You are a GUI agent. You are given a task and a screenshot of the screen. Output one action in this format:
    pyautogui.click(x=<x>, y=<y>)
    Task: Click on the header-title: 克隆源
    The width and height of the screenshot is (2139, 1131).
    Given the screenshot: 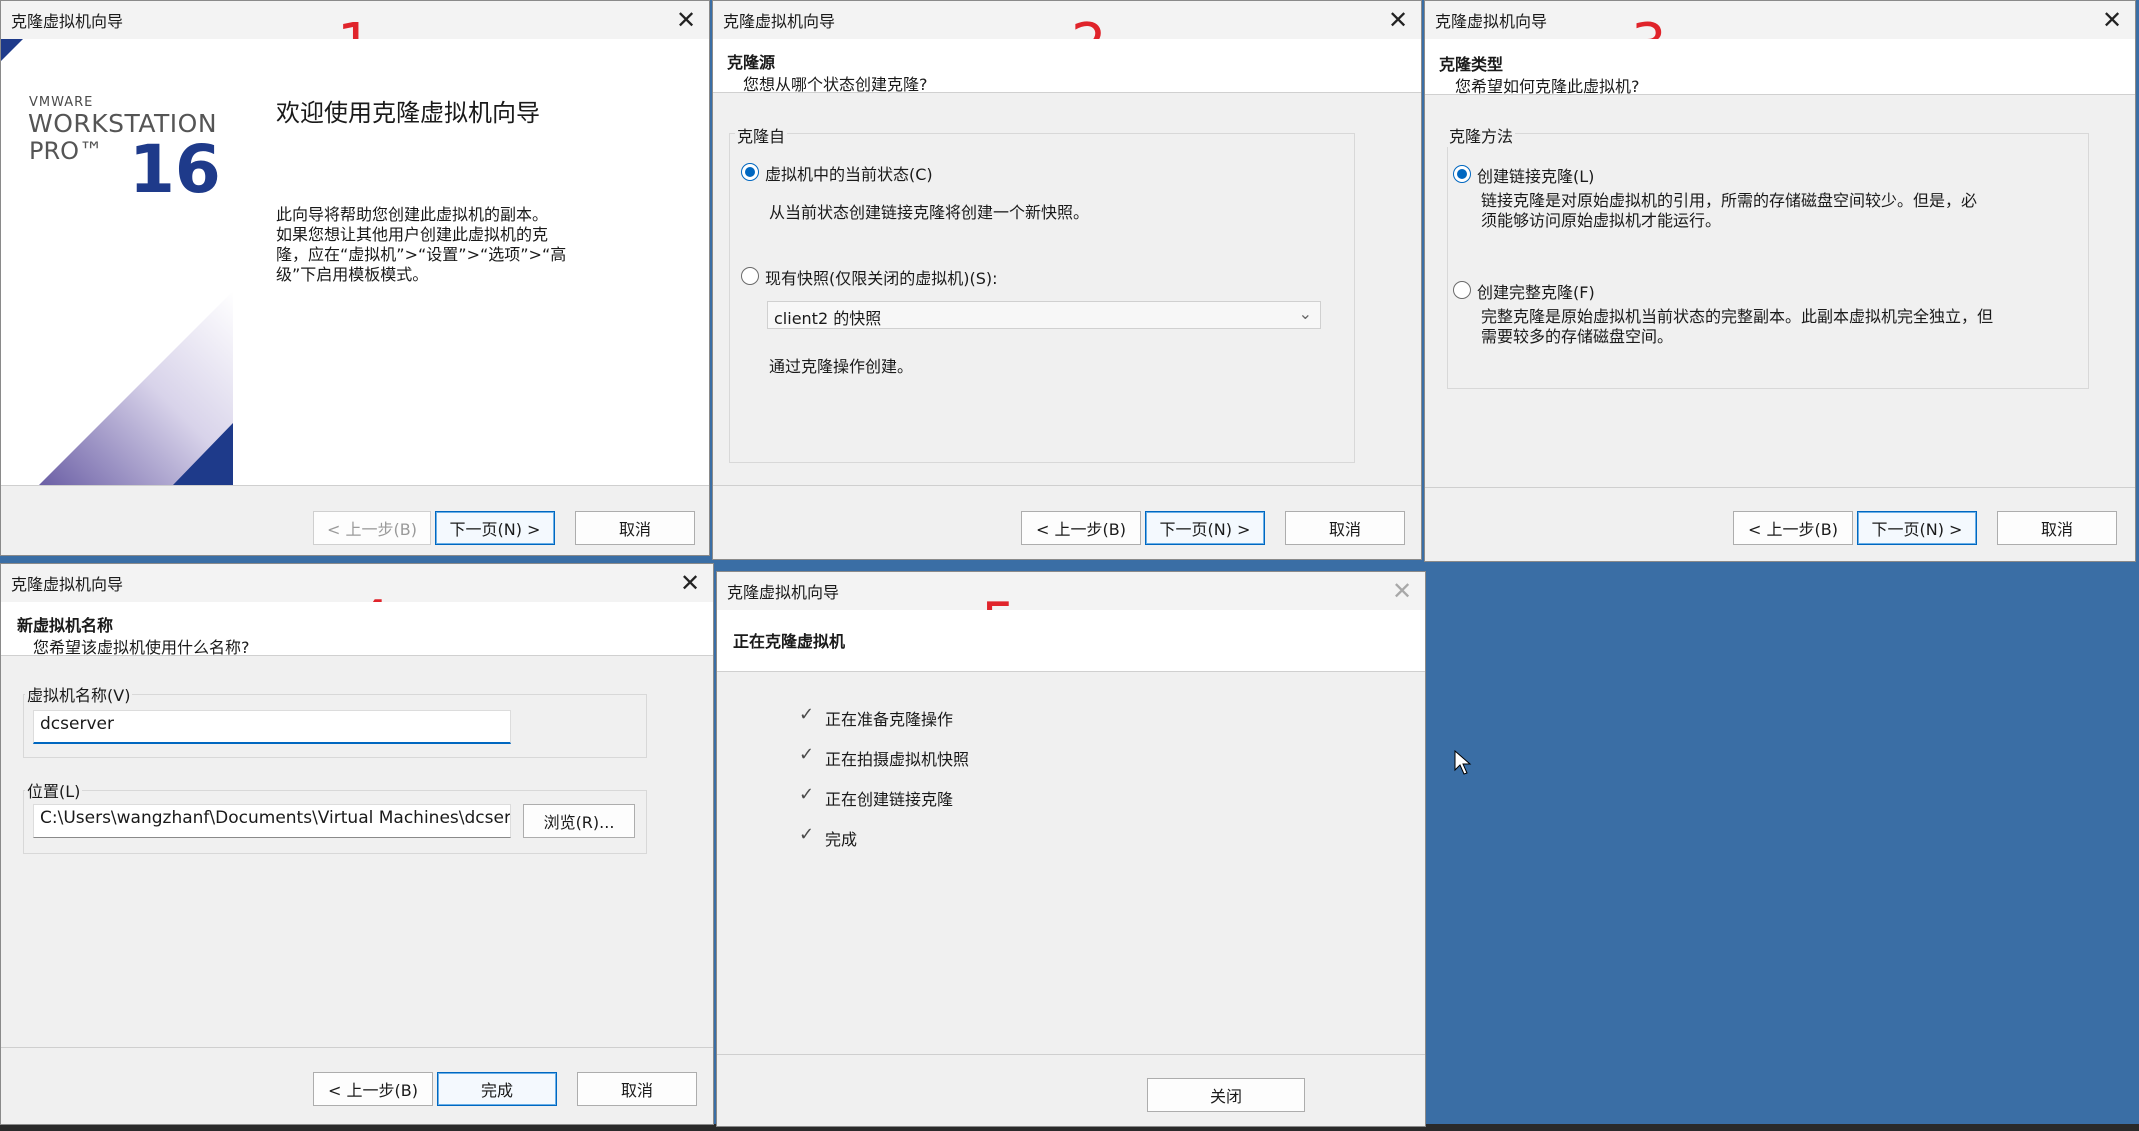 What is the action you would take?
    pyautogui.click(x=751, y=62)
    